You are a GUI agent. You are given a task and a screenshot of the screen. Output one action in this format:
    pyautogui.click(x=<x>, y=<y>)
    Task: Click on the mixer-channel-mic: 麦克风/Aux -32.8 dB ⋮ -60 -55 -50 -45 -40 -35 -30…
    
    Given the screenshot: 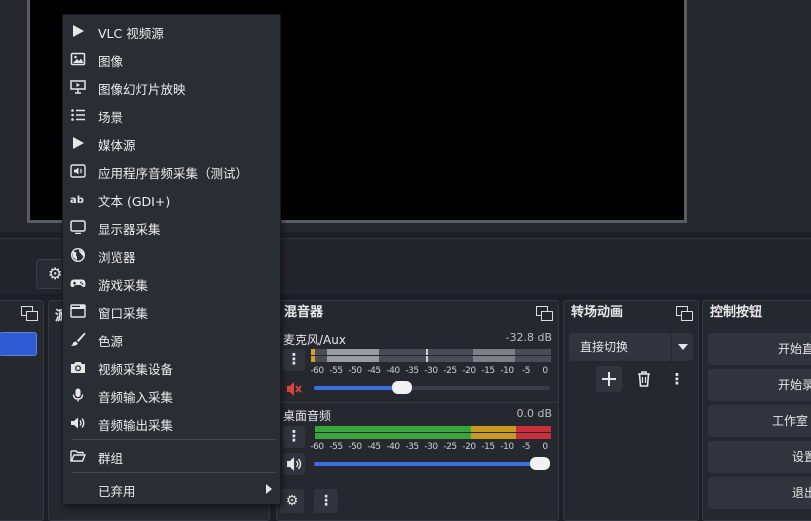 What is the action you would take?
    pyautogui.click(x=417, y=366)
    